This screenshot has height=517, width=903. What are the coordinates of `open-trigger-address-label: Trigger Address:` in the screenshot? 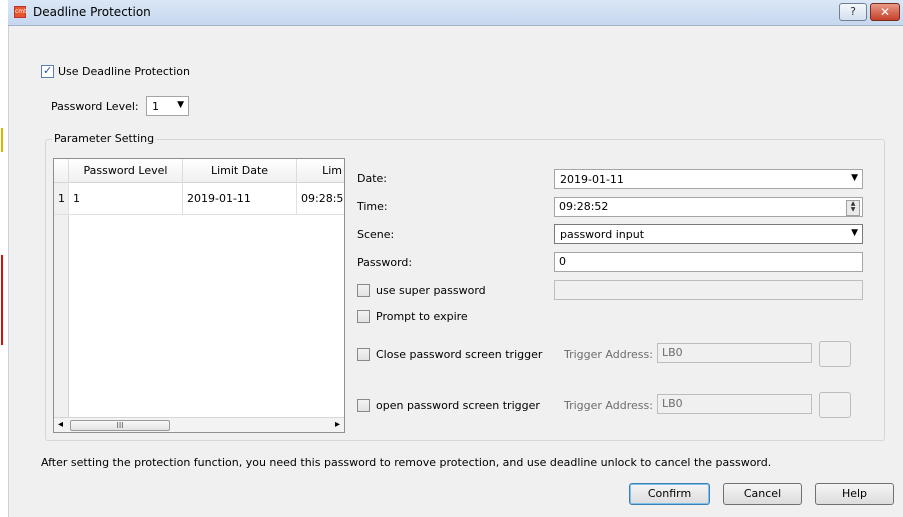 It's located at (608, 405).